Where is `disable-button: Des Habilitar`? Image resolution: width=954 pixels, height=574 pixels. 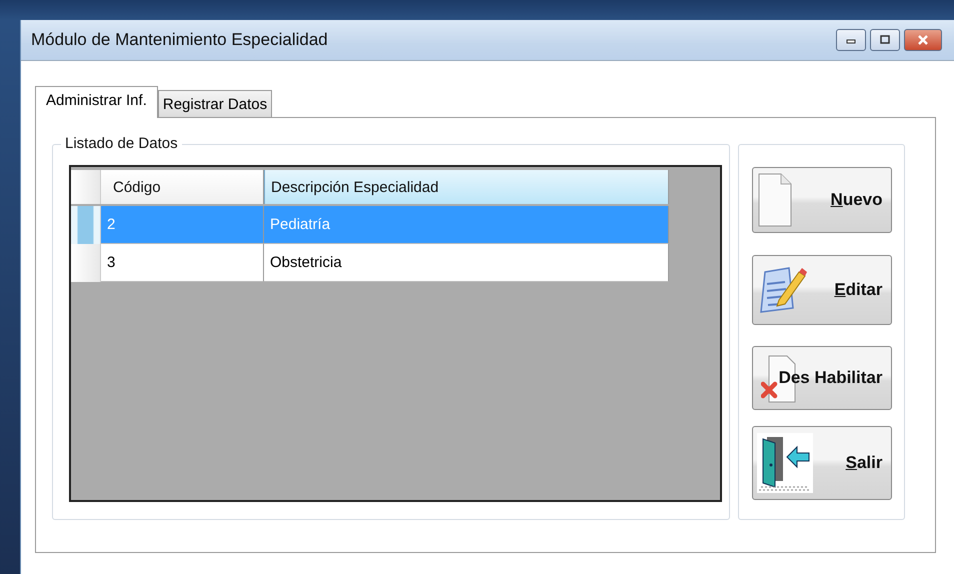
disable-button: Des Habilitar is located at coordinates (822, 378).